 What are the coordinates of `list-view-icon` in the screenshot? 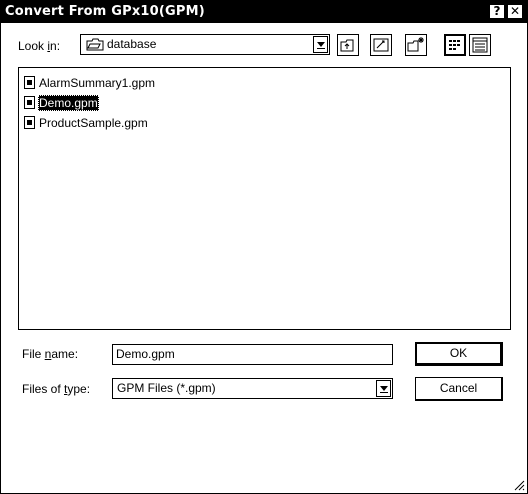 It's located at (454, 45).